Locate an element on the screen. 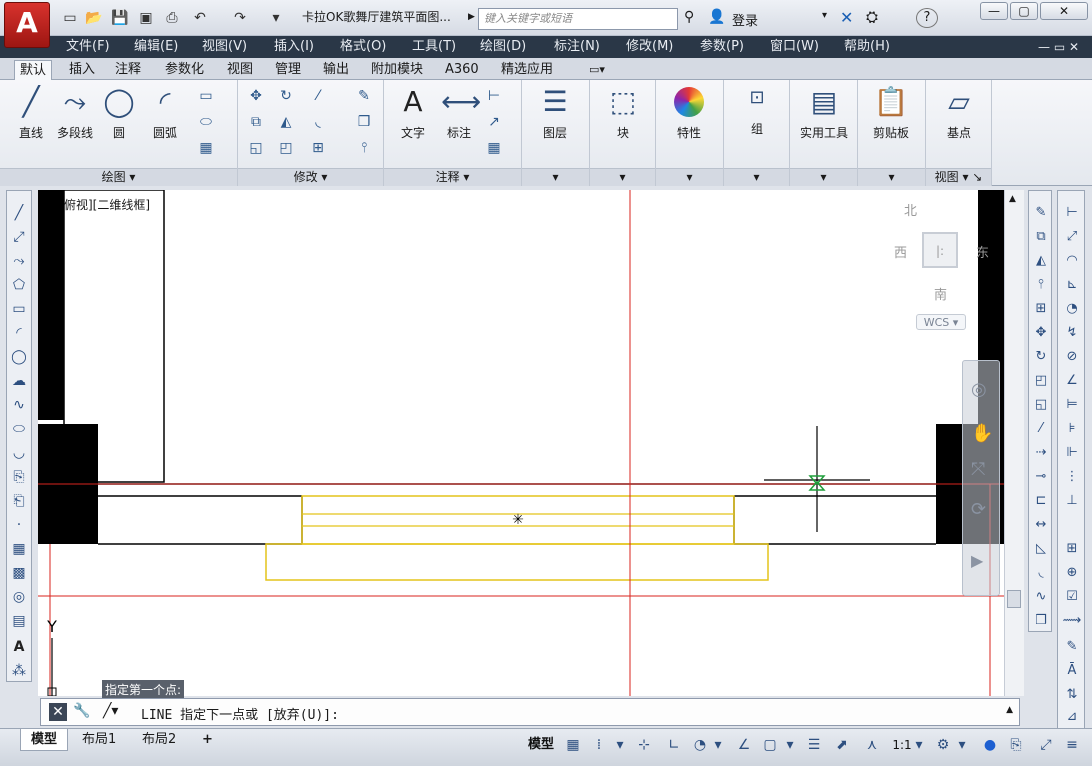  dim-space-icon: ⋮ is located at coordinates (1072, 477).